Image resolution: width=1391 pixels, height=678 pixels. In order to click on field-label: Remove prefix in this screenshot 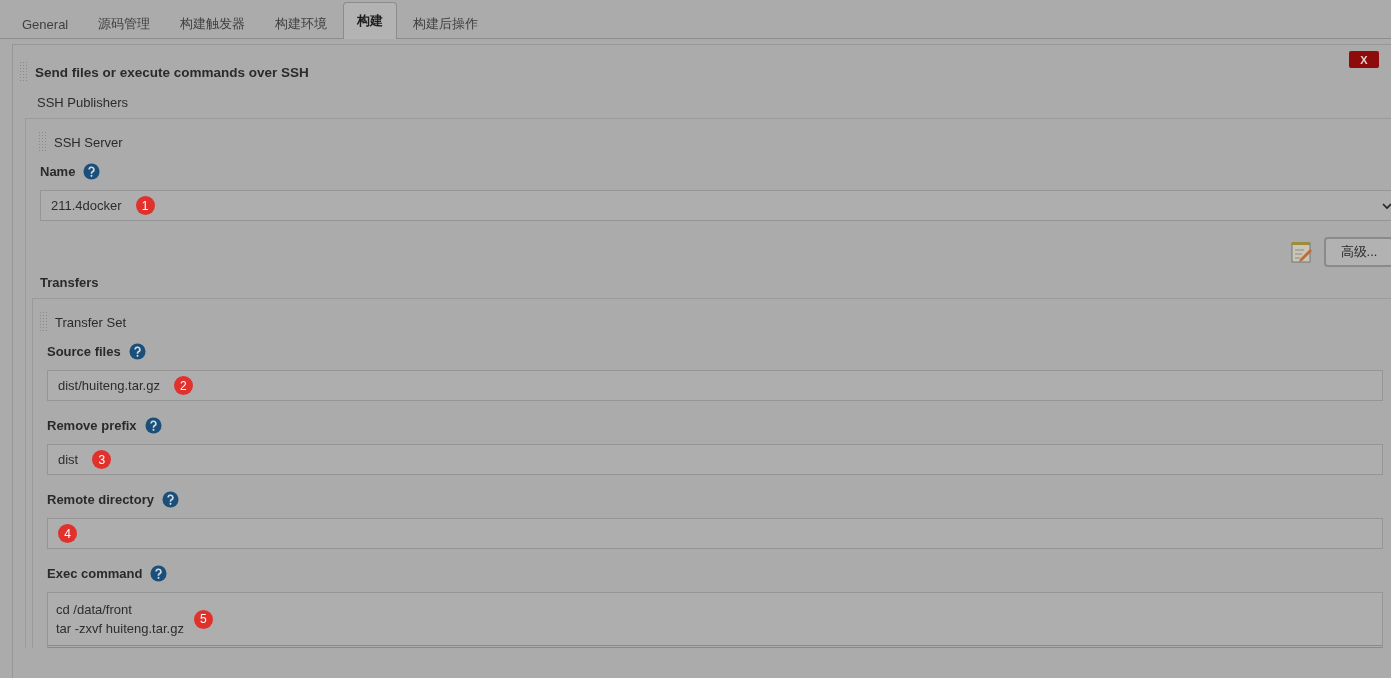, I will do `click(92, 425)`.